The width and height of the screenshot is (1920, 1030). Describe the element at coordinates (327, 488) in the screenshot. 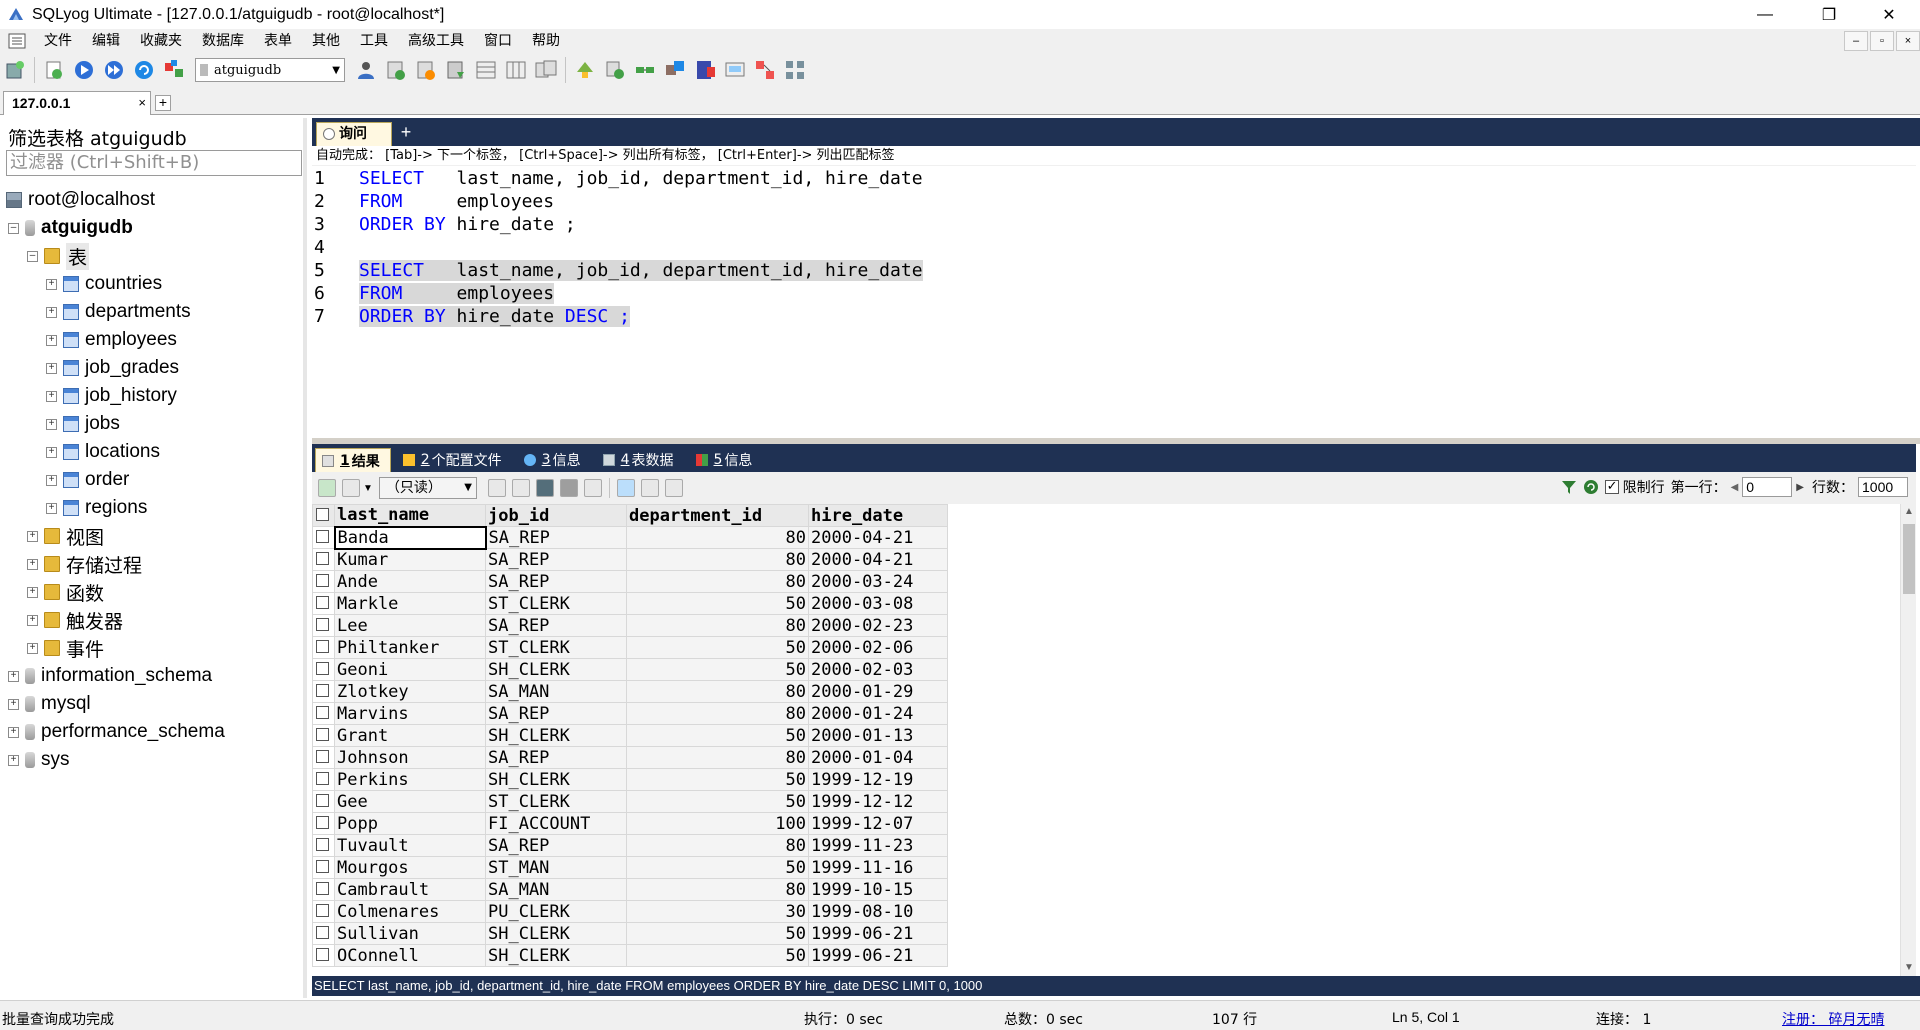

I see `export-results-icon` at that location.